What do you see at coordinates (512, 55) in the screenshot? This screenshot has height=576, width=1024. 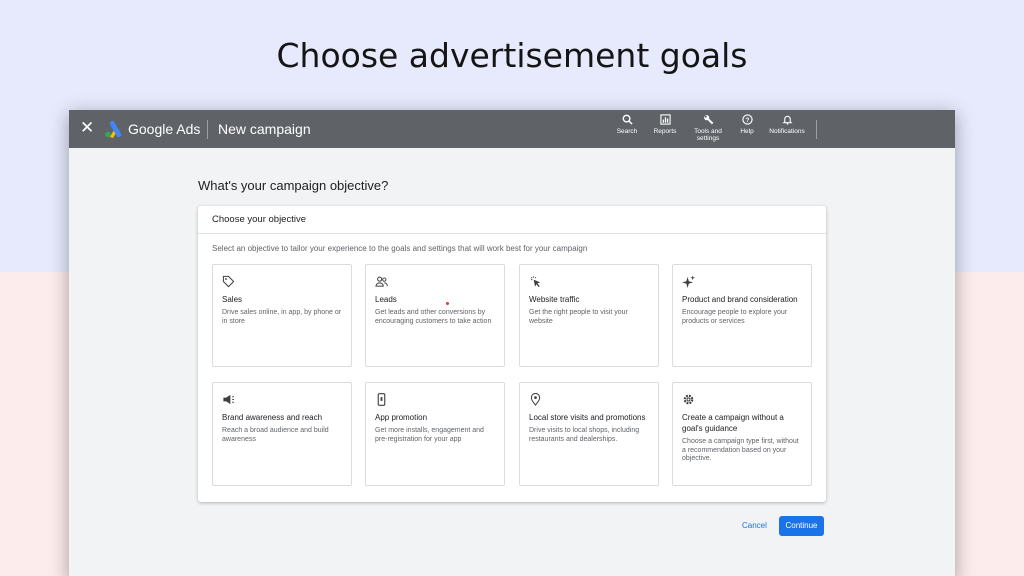 I see `hero-title: Choose advertisement goals` at bounding box center [512, 55].